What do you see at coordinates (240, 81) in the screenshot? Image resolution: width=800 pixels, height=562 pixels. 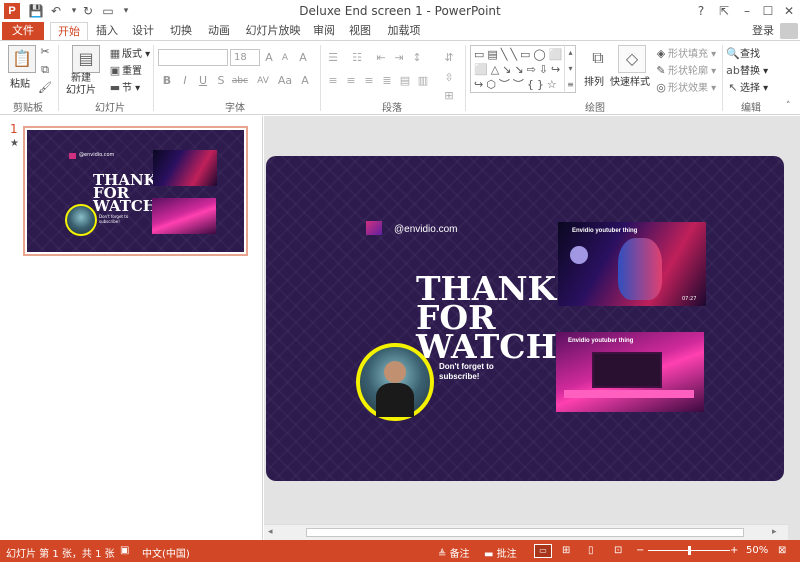 I see `strikethrough-icon: abc` at bounding box center [240, 81].